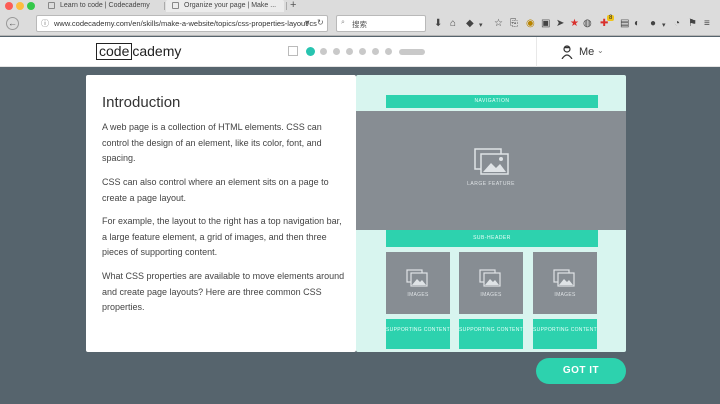  I want to click on codecademy-logo: code cademy, so click(138, 52).